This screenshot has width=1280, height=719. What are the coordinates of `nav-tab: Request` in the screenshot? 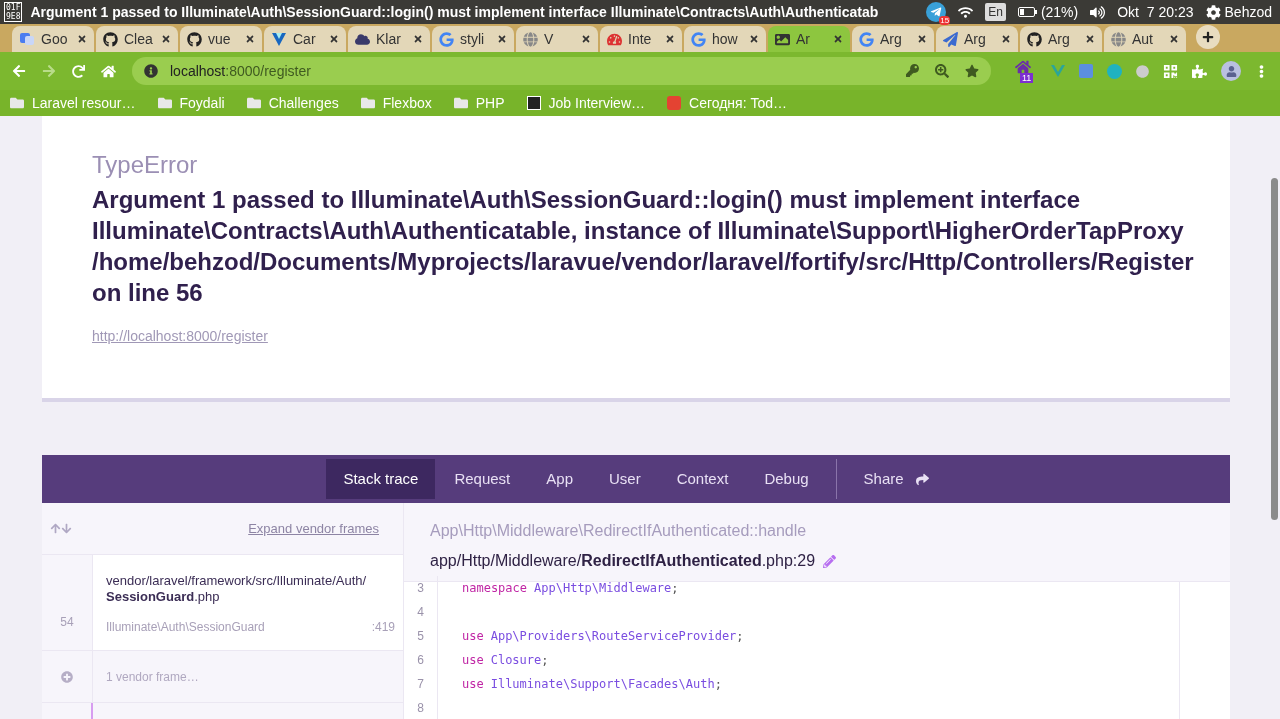 It's located at (482, 479).